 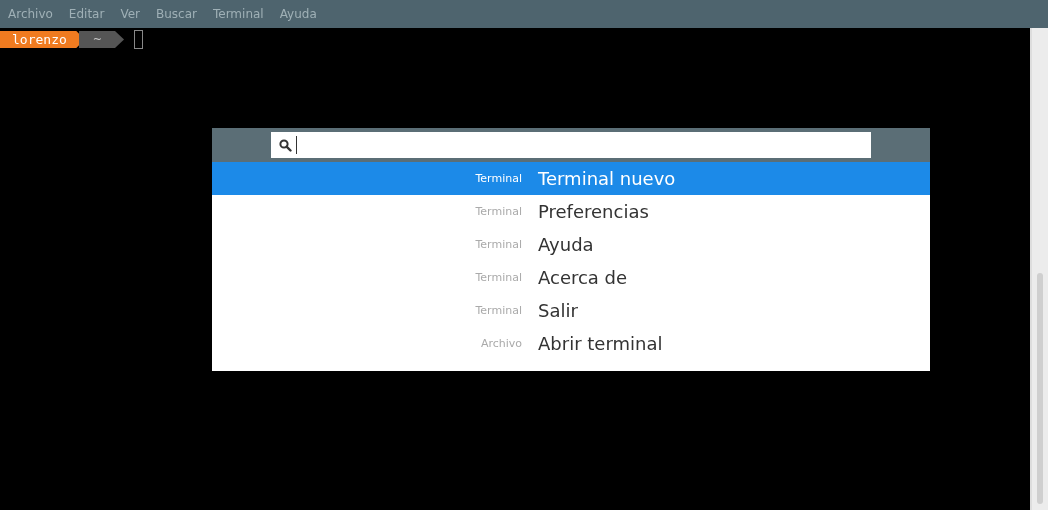 I want to click on menu-item: Terminal, so click(x=238, y=14).